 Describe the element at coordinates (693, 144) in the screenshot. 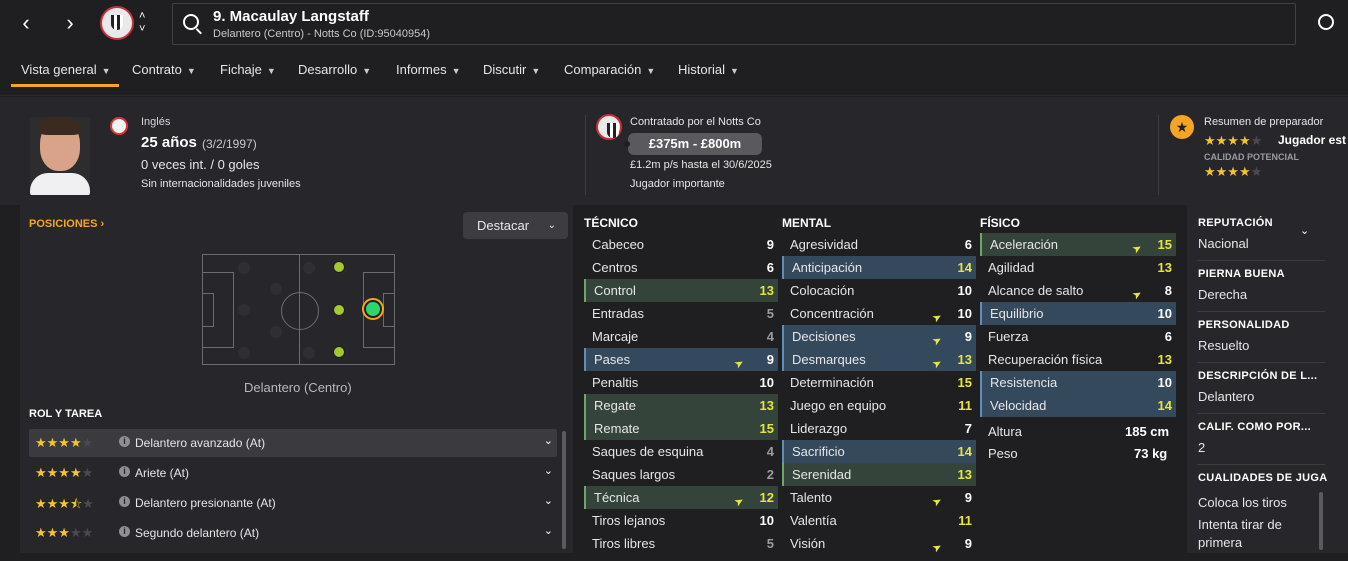

I see `transfer-value: £375m - £800m` at that location.